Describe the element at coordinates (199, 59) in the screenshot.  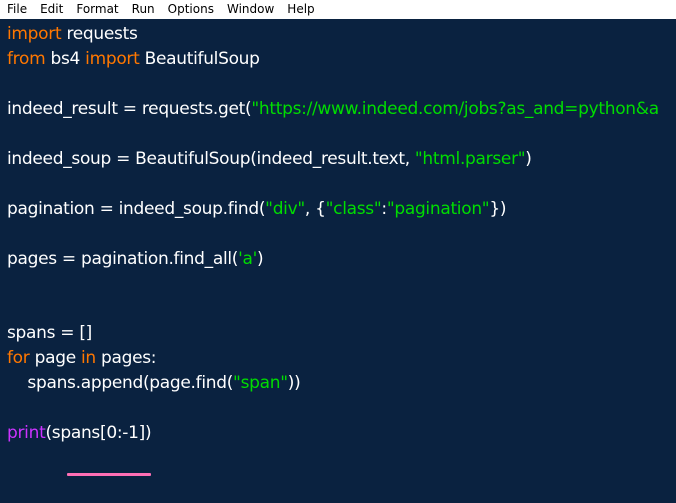
I see `code-text: BeautifulSoup` at that location.